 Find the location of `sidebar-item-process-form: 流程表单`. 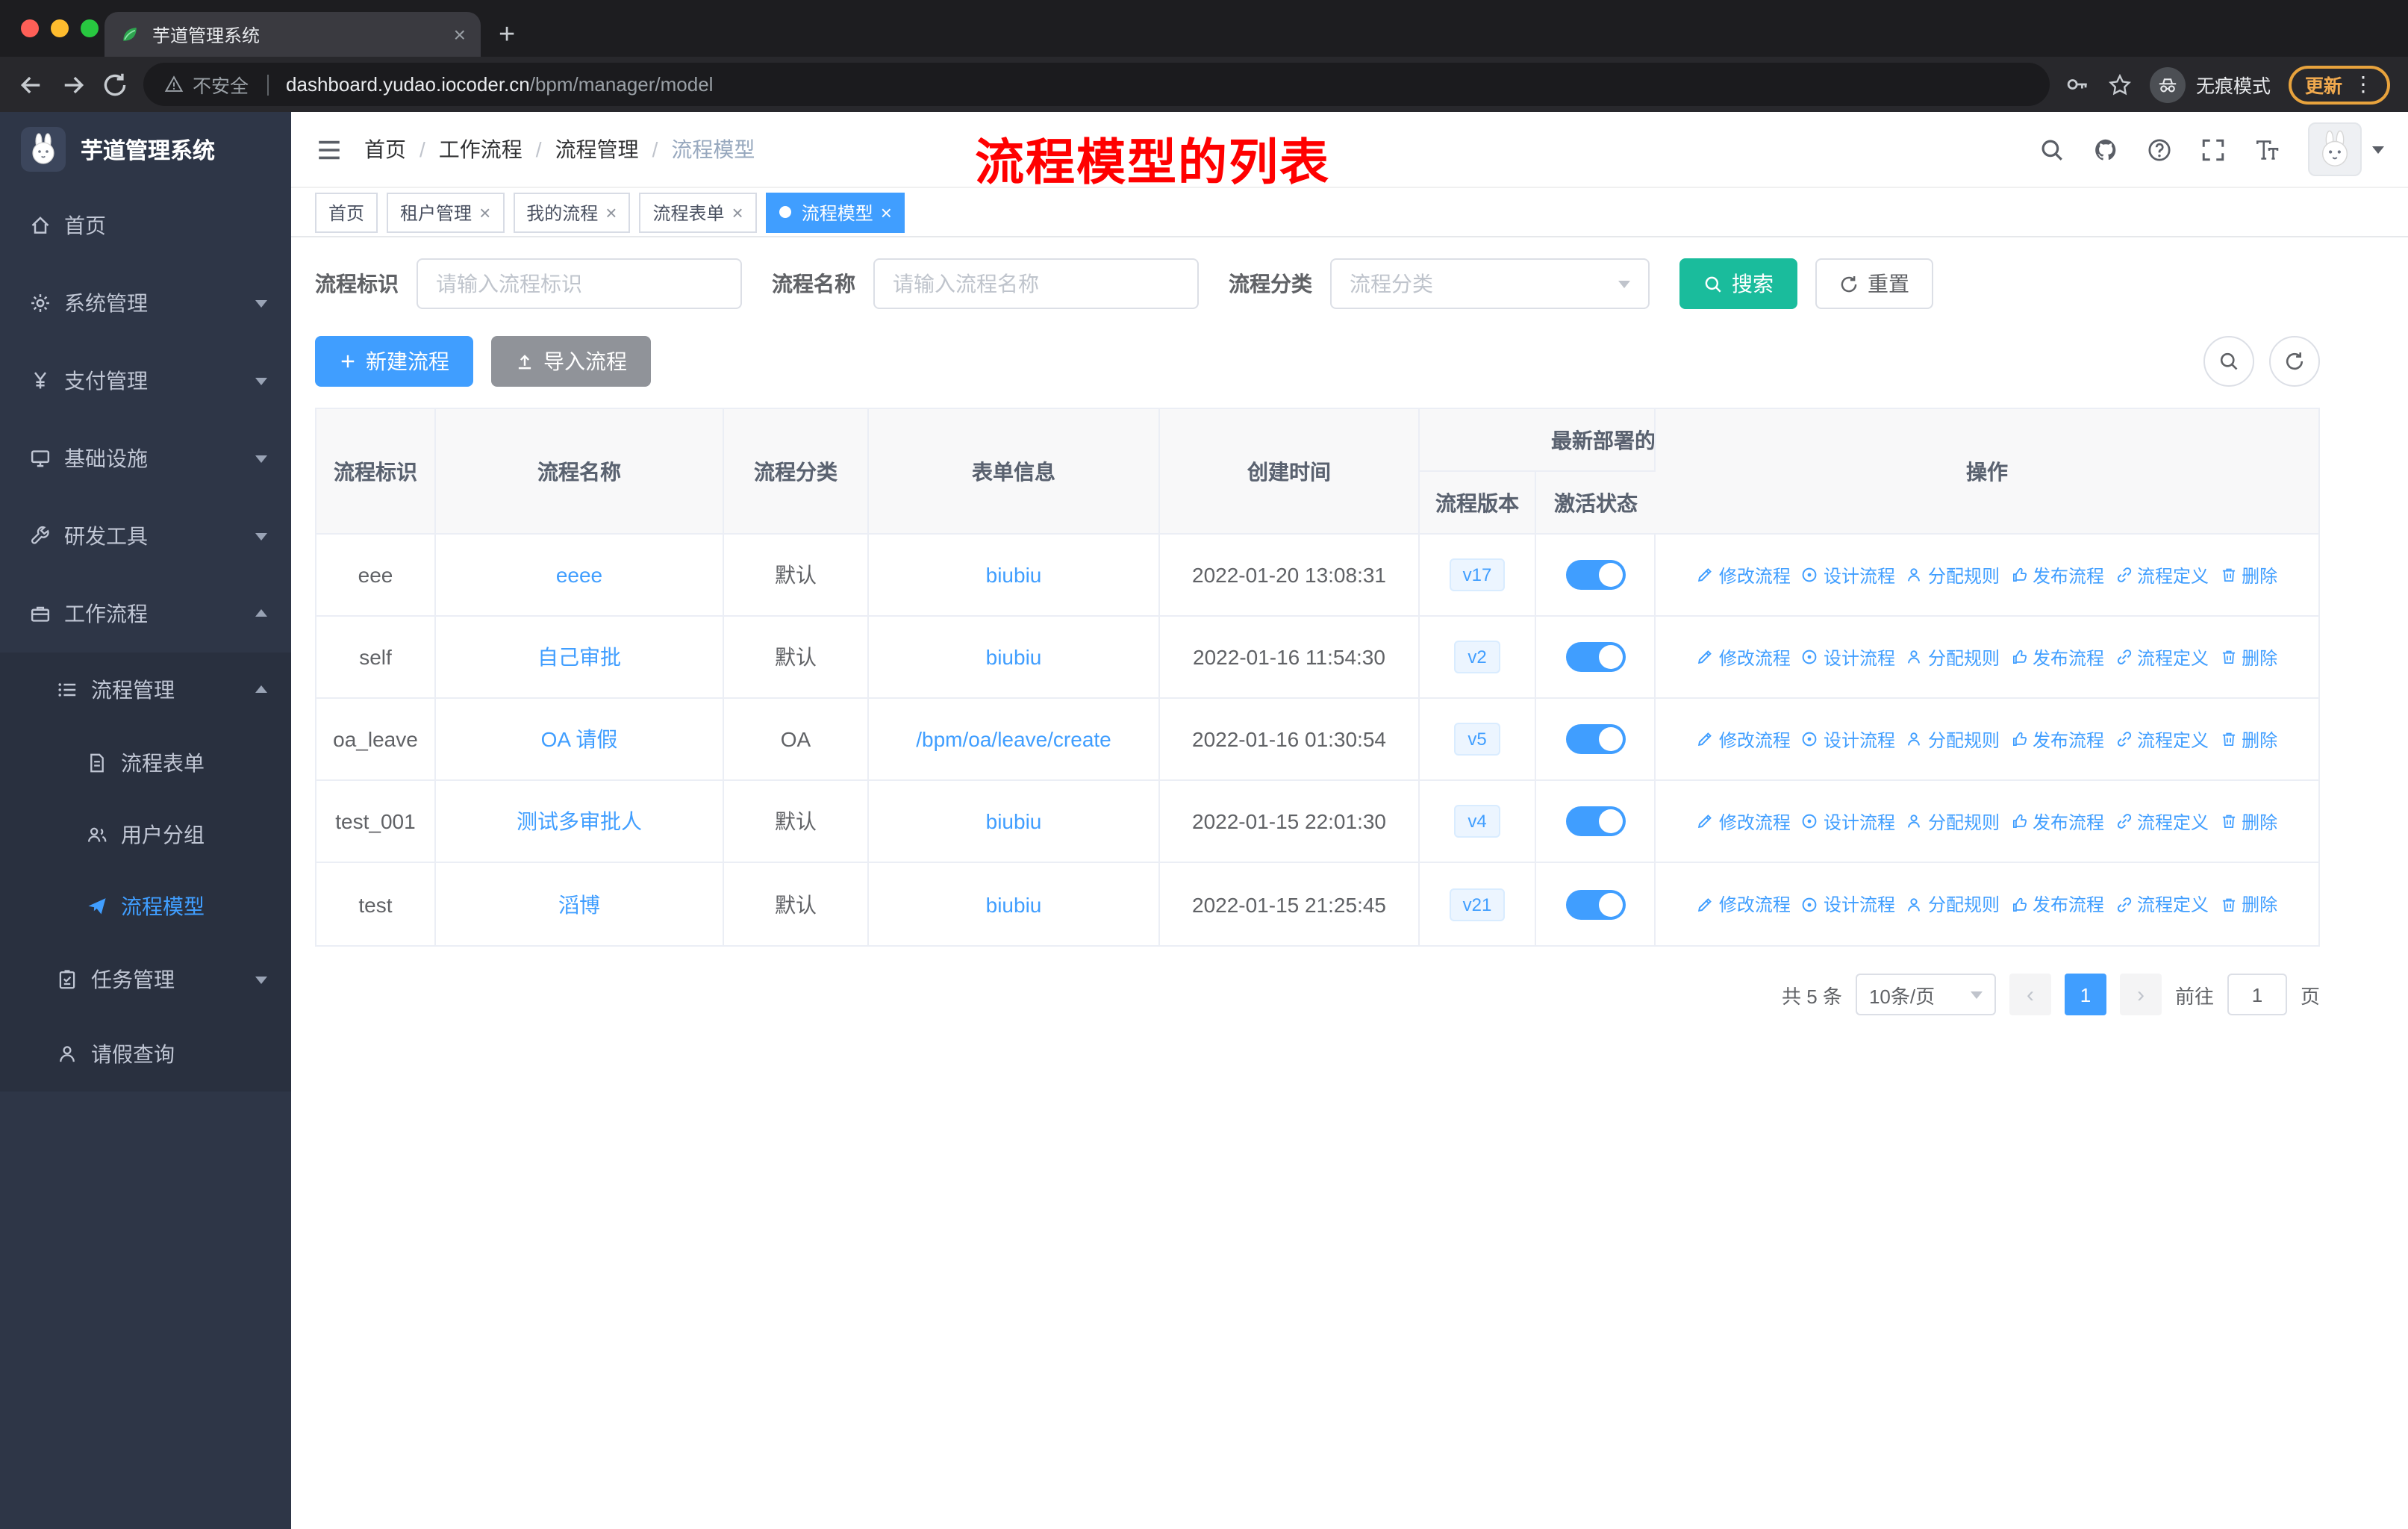

sidebar-item-process-form: 流程表单 is located at coordinates (145, 763).